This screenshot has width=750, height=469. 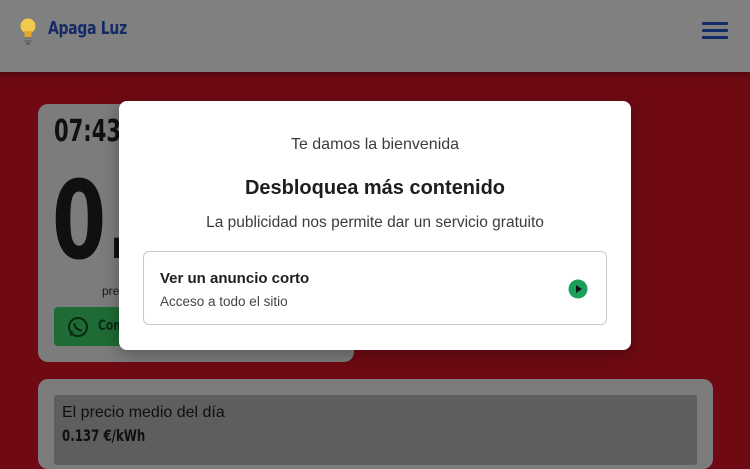 I want to click on daily-average-panel: El precio medio del día 0.137 €/kWh, so click(x=375, y=430).